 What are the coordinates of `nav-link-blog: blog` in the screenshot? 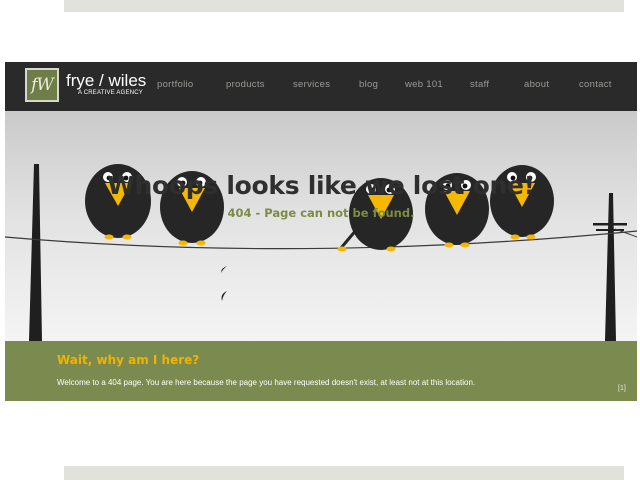 It's located at (368, 84).